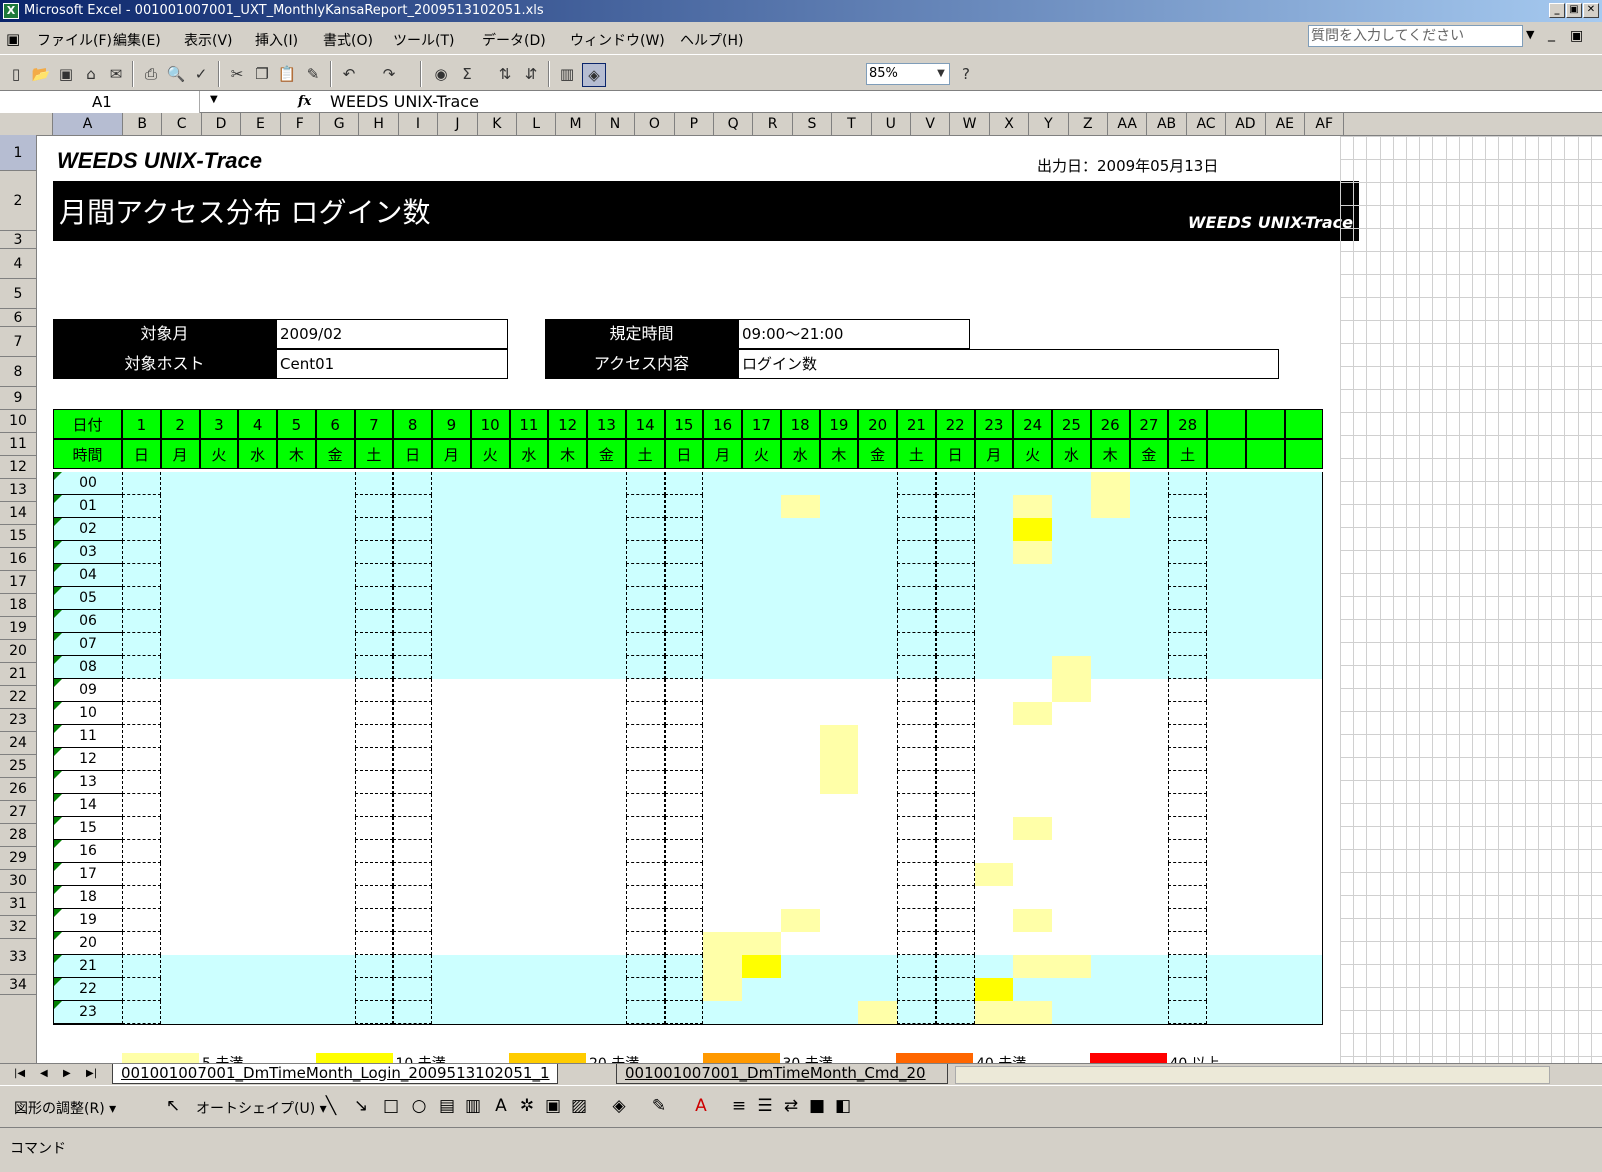 The width and height of the screenshot is (1602, 1172). I want to click on menu-data: データ(D), so click(514, 40).